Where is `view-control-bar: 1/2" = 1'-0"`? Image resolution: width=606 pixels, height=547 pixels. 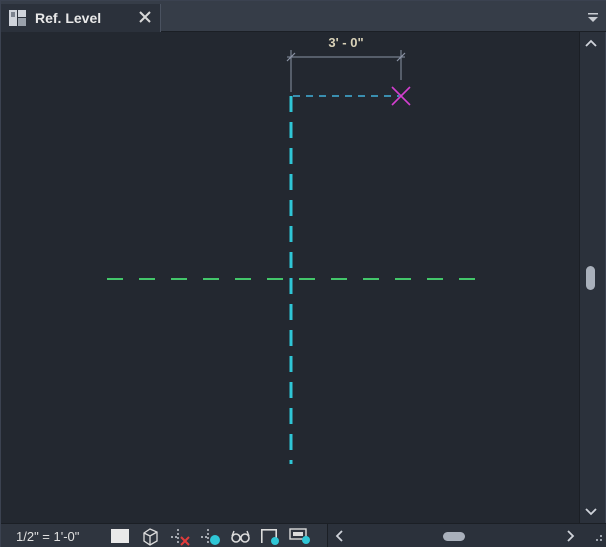 view-control-bar: 1/2" = 1'-0" is located at coordinates (303, 535).